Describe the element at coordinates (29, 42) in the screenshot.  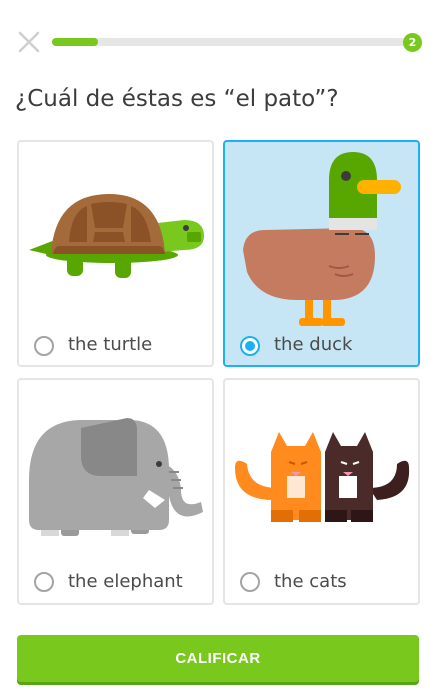
I see `close-icon` at that location.